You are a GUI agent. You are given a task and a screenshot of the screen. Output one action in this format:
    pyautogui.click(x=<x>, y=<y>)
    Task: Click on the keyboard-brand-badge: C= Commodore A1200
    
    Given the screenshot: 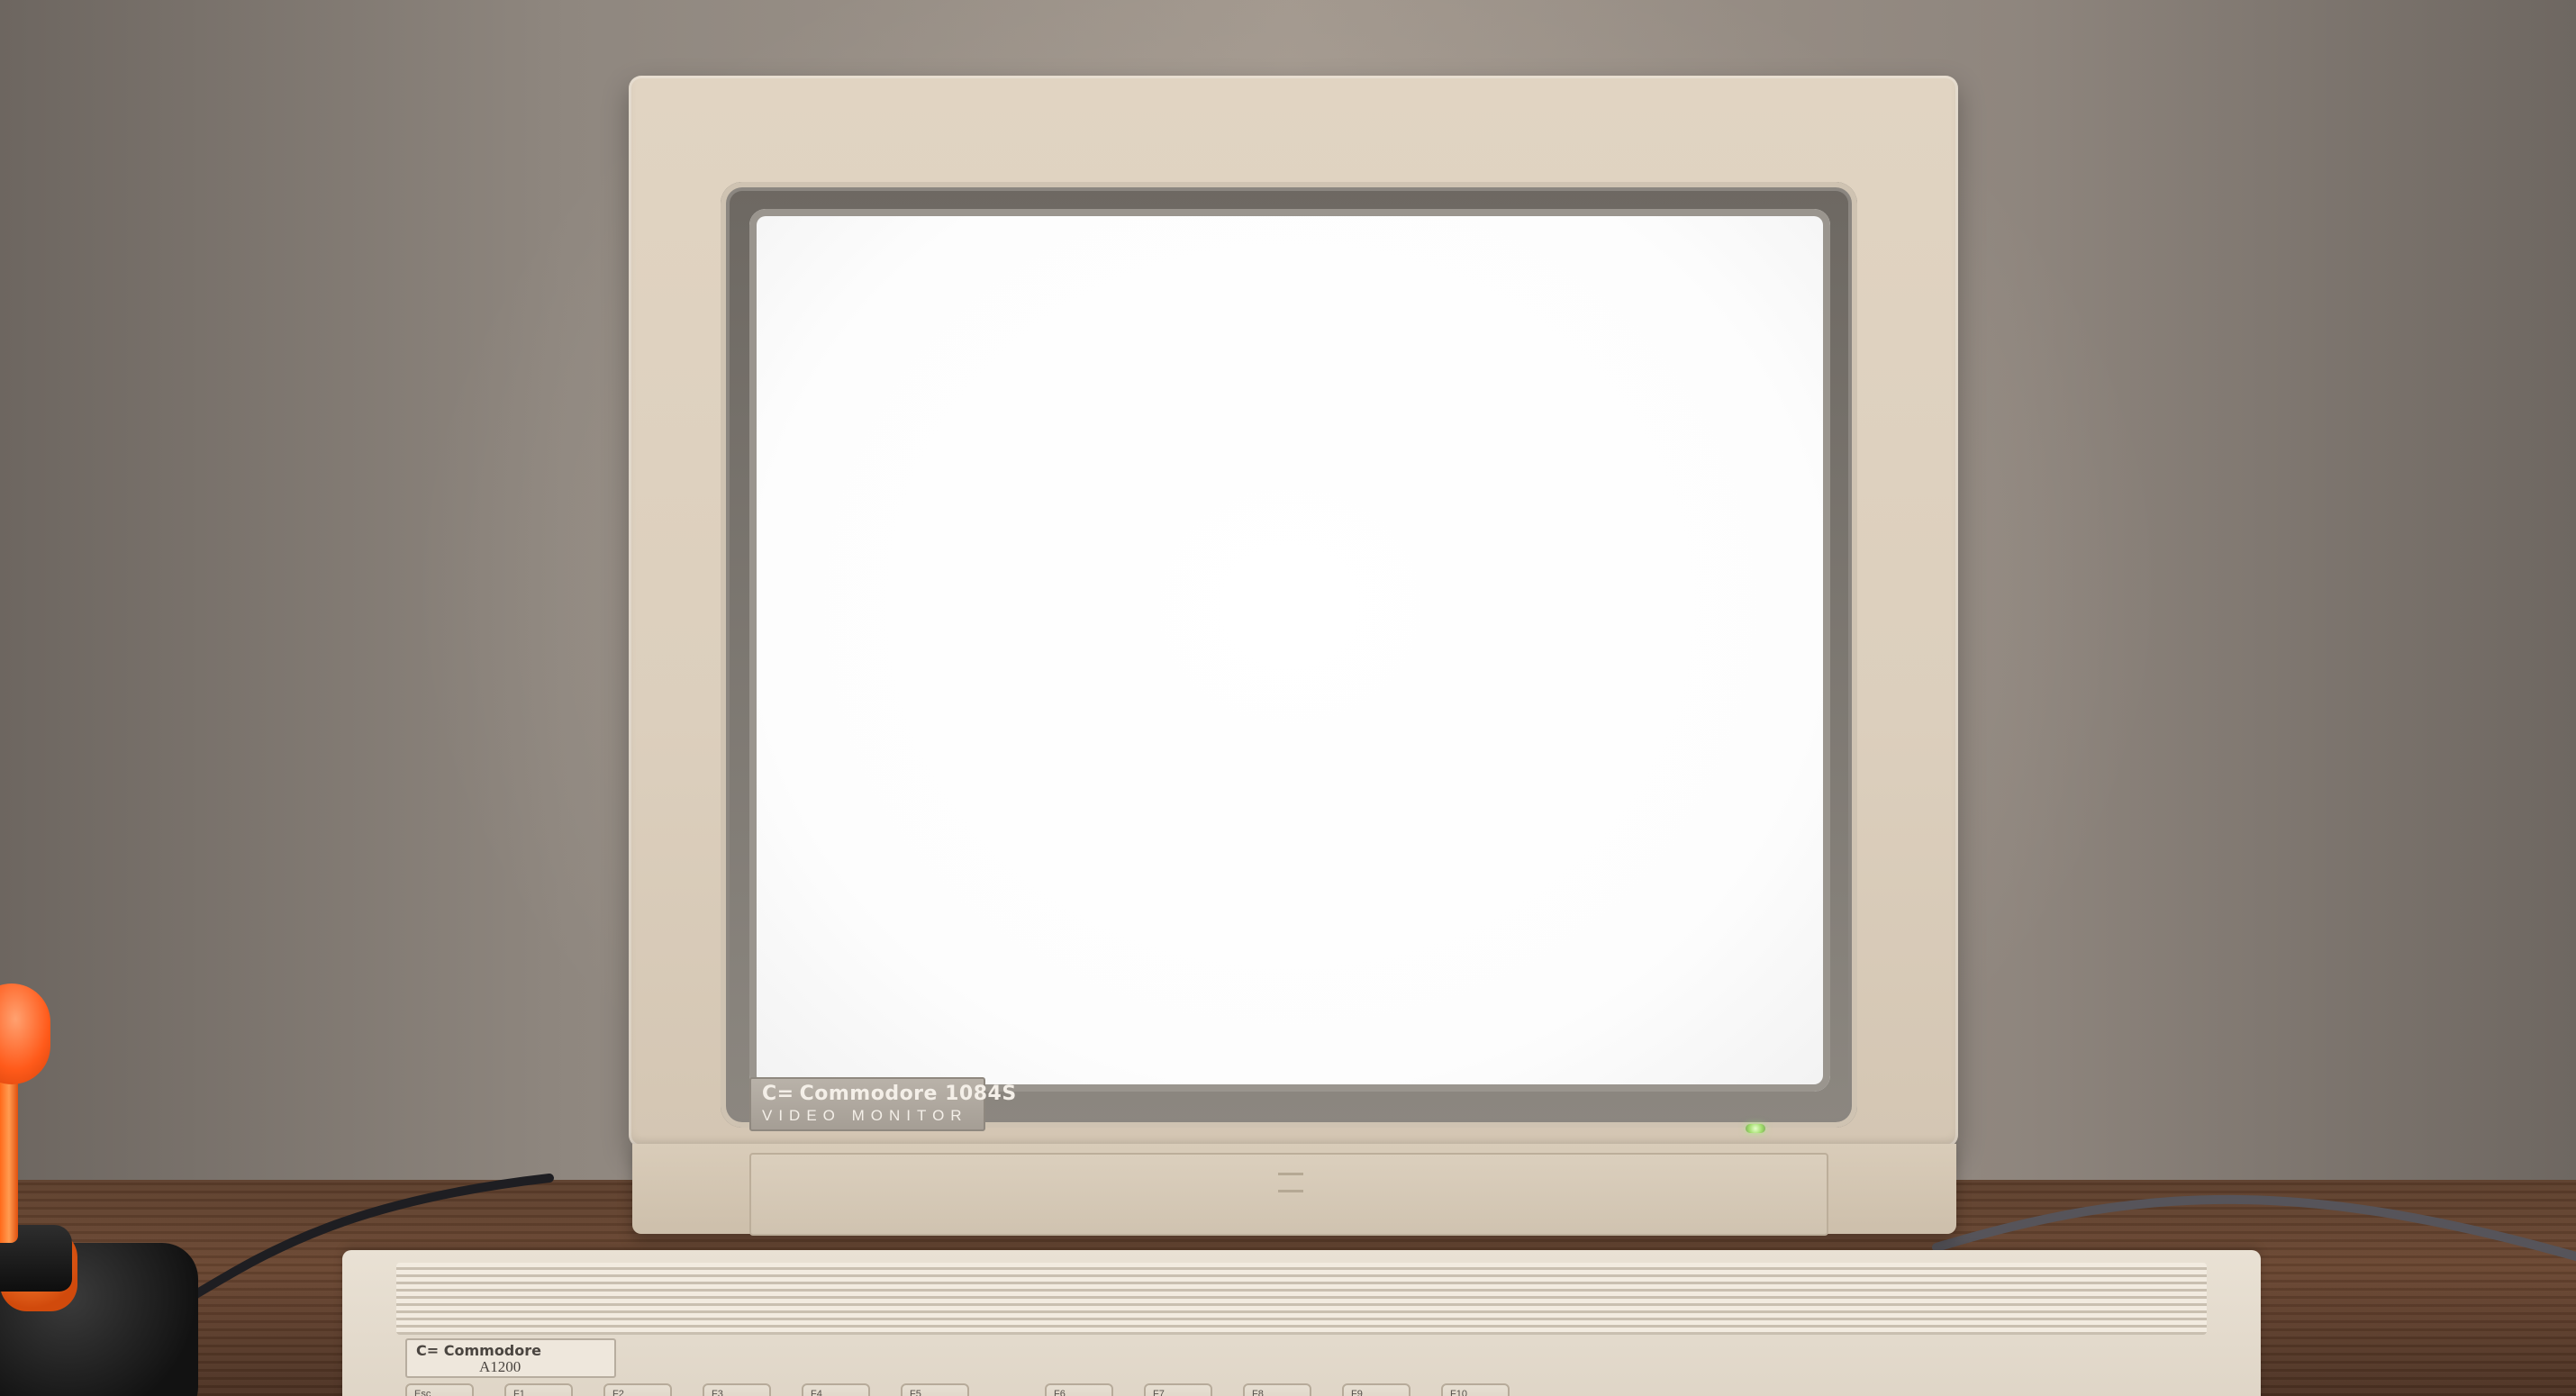 What is the action you would take?
    pyautogui.click(x=511, y=1358)
    